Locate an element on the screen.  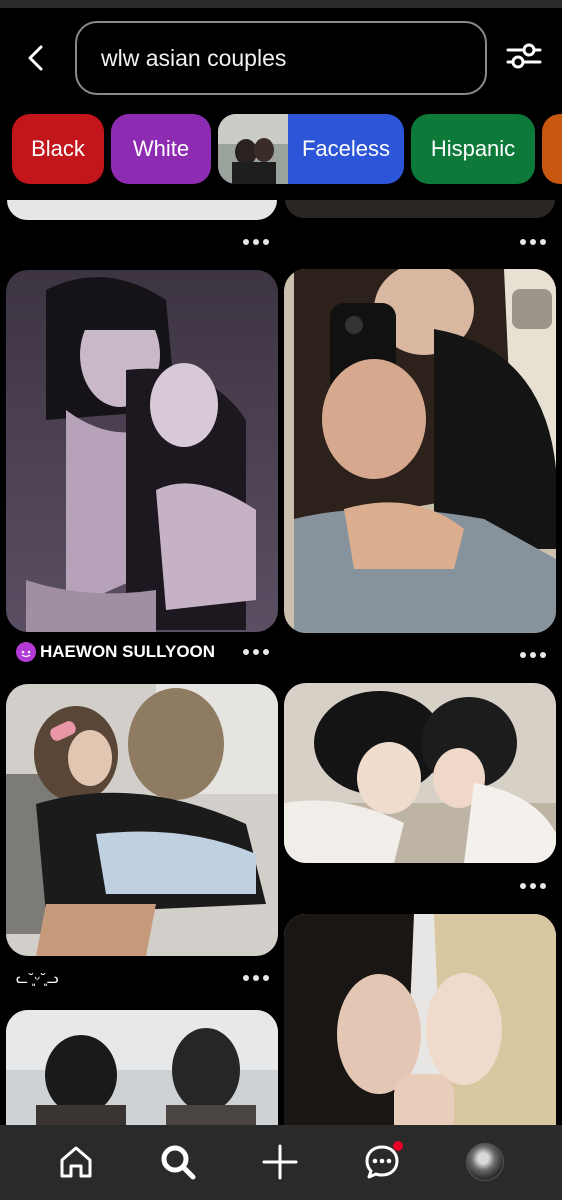
filter-sliders-icon is located at coordinates (524, 56).